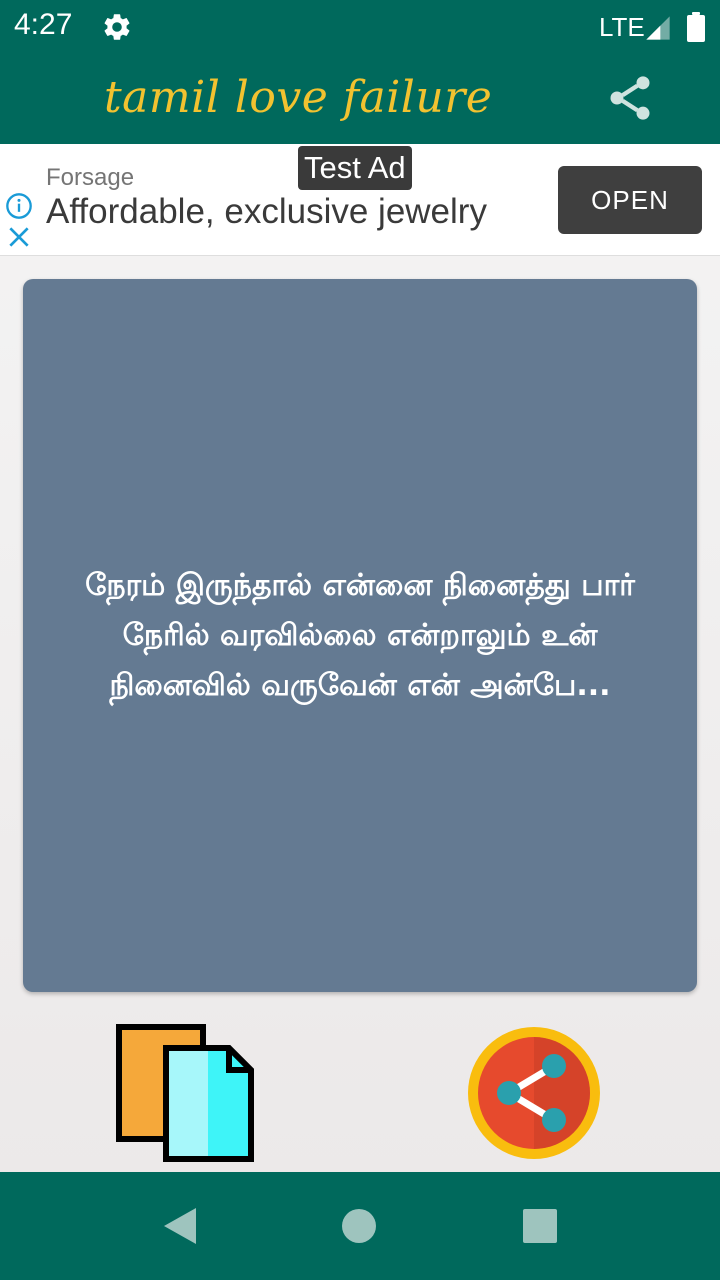 The width and height of the screenshot is (720, 1280). I want to click on network-type: LTE, so click(622, 27).